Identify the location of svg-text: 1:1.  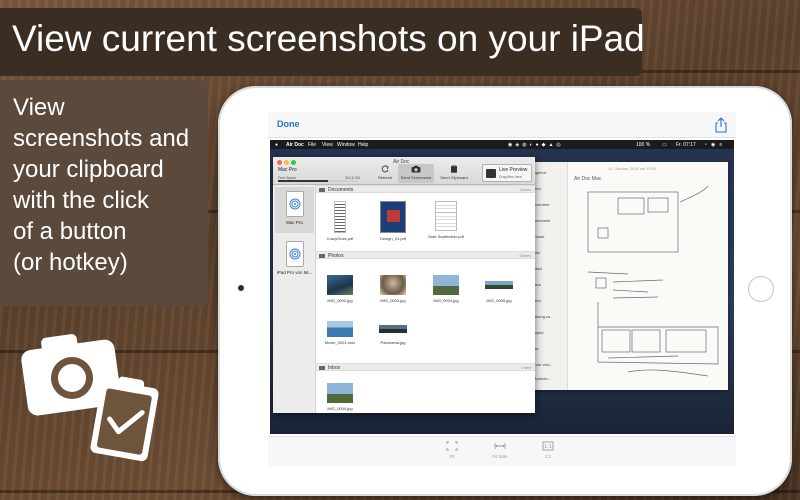
(548, 447).